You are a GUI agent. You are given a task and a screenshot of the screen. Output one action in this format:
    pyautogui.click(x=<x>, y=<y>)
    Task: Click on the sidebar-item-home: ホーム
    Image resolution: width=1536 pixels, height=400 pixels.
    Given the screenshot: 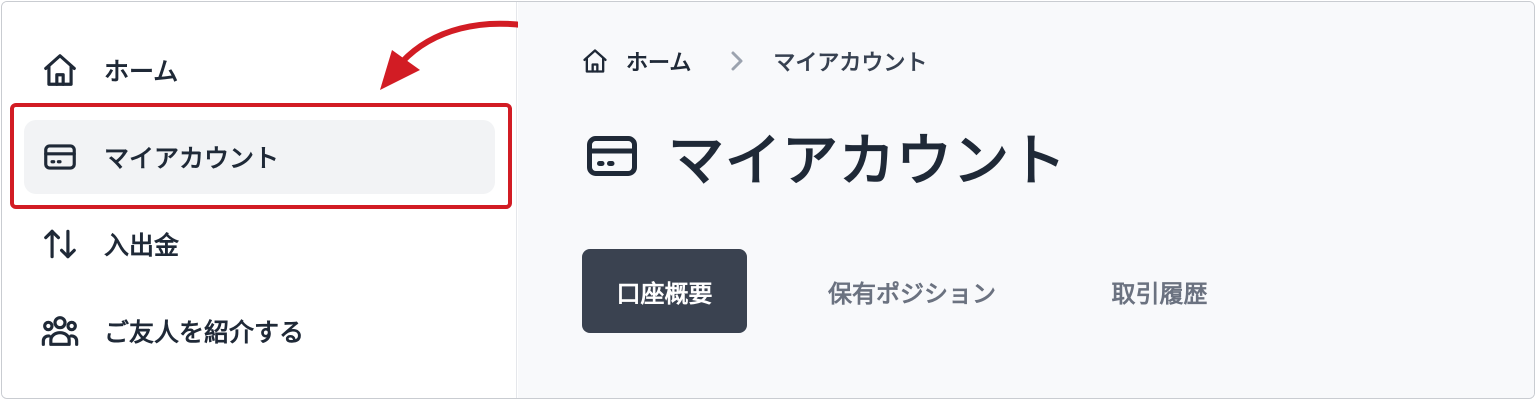 What is the action you would take?
    pyautogui.click(x=259, y=70)
    